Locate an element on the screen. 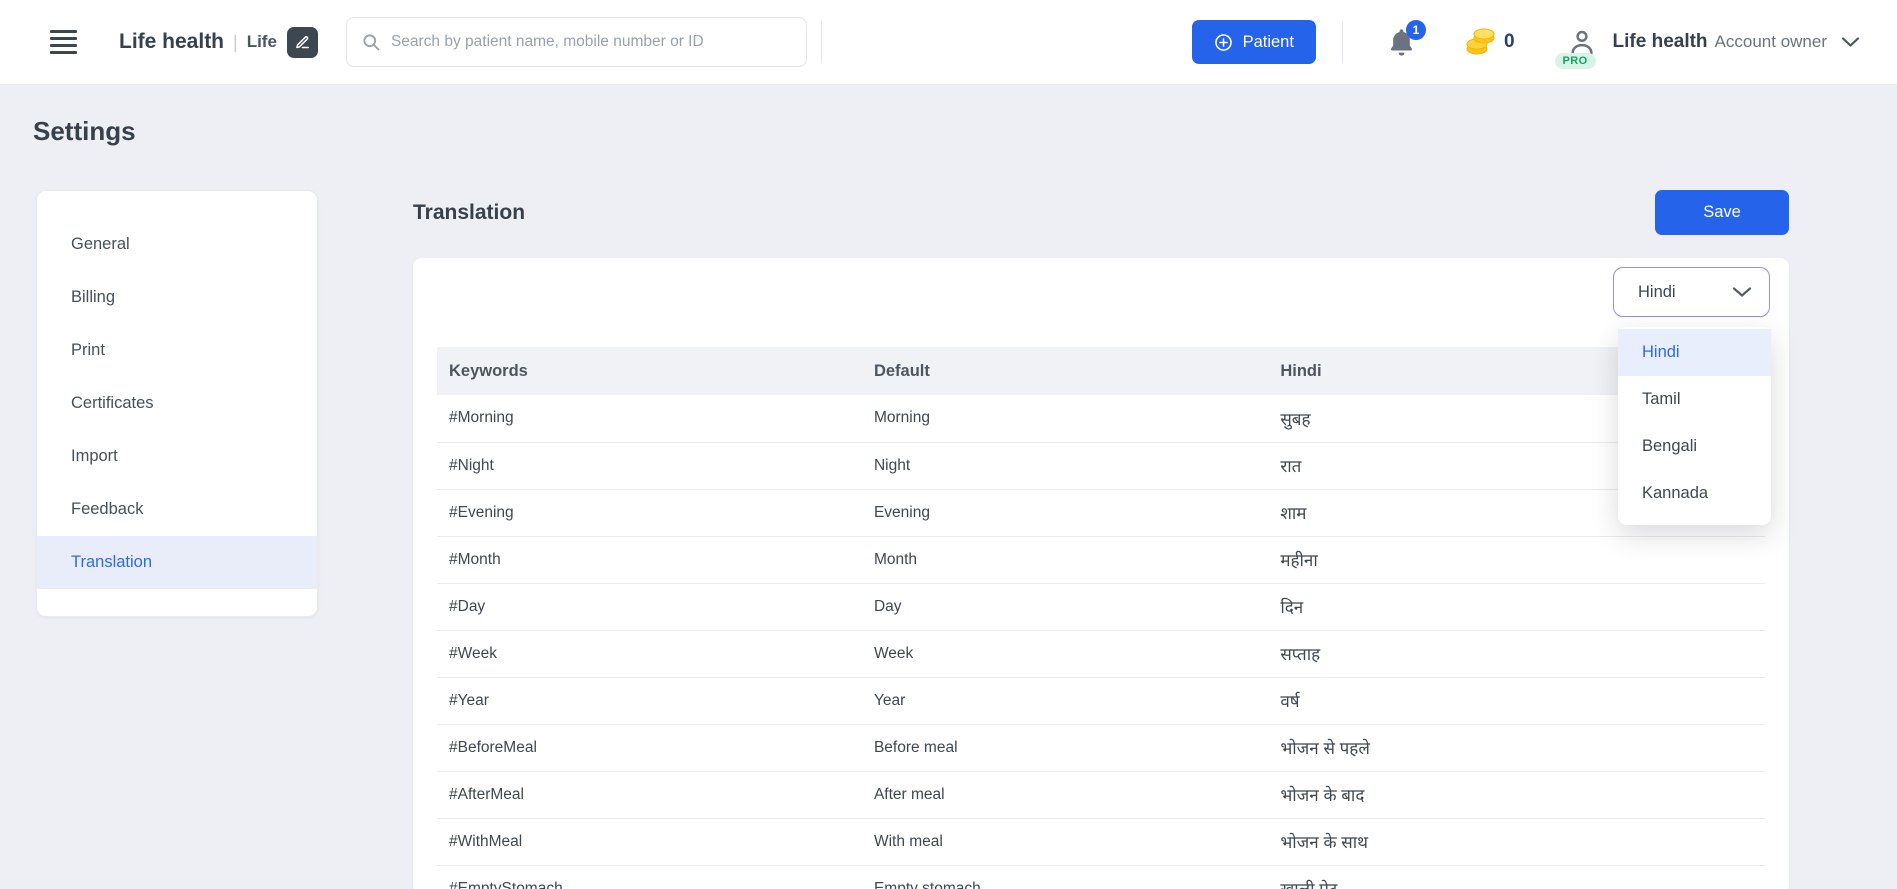  keyword-cell: #Evening is located at coordinates (649, 513).